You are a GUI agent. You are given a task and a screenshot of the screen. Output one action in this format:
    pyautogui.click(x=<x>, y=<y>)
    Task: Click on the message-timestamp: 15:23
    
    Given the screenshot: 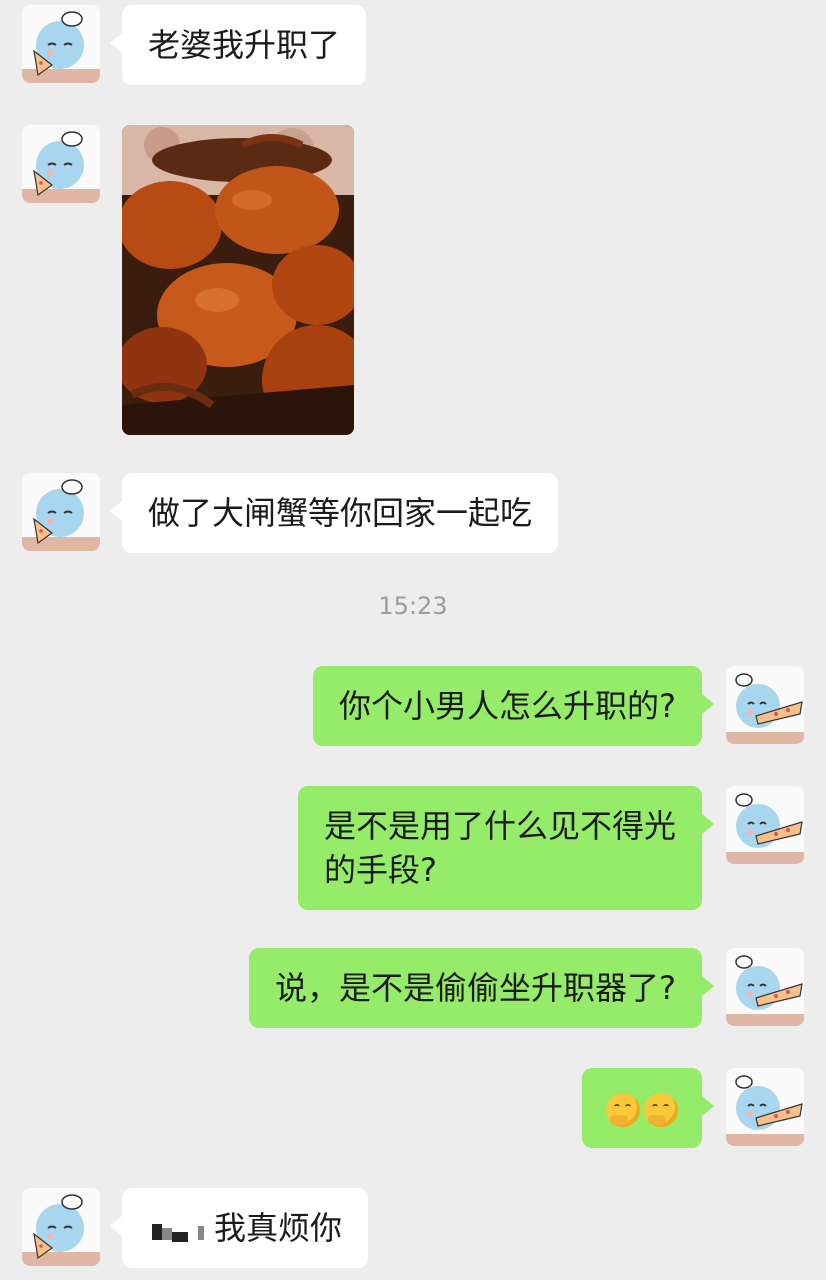 What is the action you would take?
    pyautogui.click(x=413, y=606)
    